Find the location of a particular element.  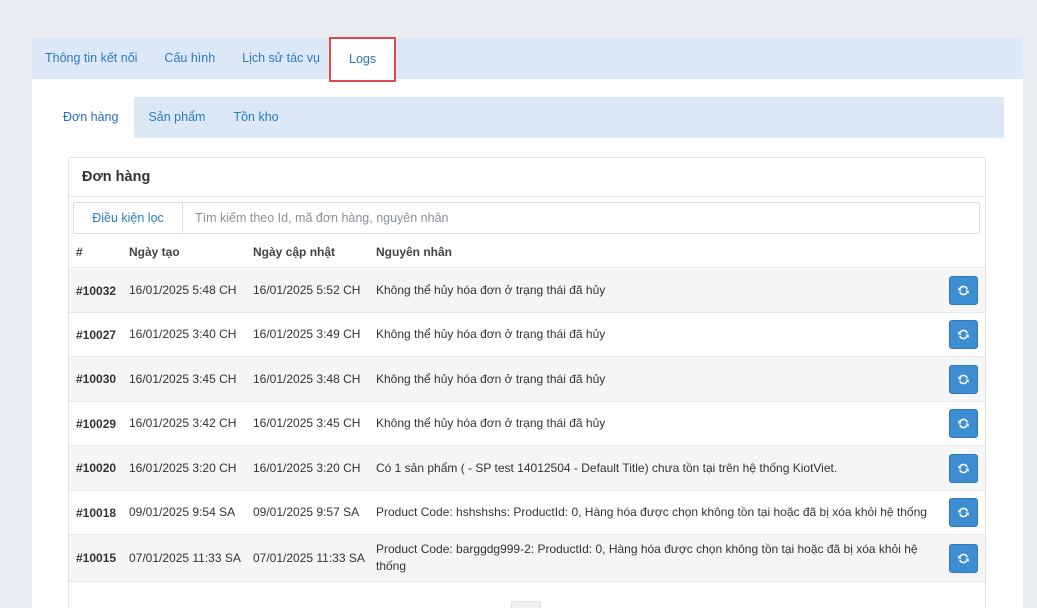

tab-logs: Logs is located at coordinates (363, 59).